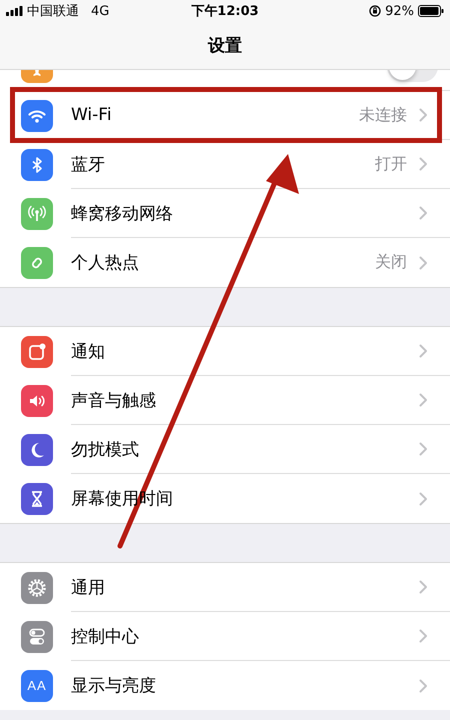 The height and width of the screenshot is (720, 450). What do you see at coordinates (105, 637) in the screenshot?
I see `row-label: 控制中心` at bounding box center [105, 637].